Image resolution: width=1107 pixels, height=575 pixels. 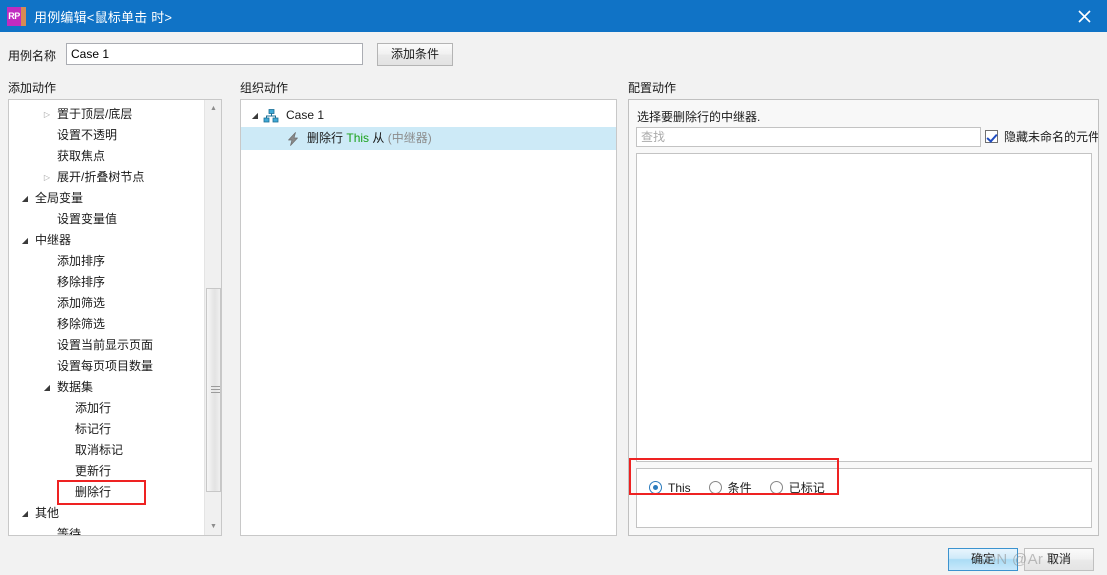 I want to click on axure-rp-icon: RP, so click(x=16, y=16).